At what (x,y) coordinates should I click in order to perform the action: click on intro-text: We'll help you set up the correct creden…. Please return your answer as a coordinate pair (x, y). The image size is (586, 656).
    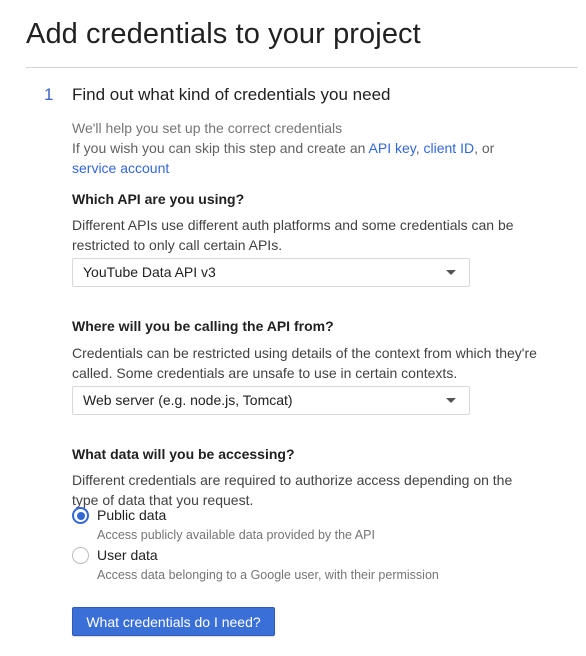
    Looking at the image, I should click on (312, 148).